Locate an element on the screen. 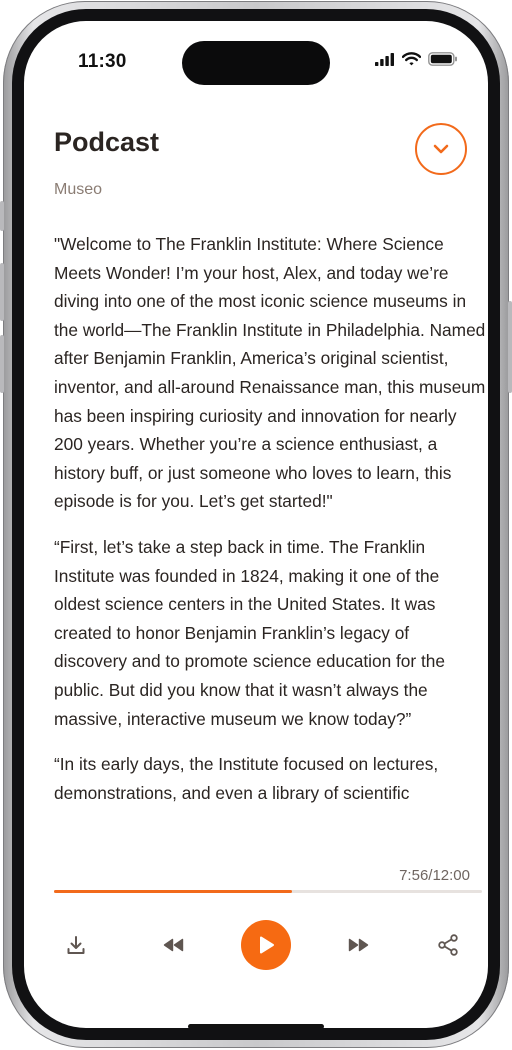 The width and height of the screenshot is (512, 1050). download-button is located at coordinates (76, 945).